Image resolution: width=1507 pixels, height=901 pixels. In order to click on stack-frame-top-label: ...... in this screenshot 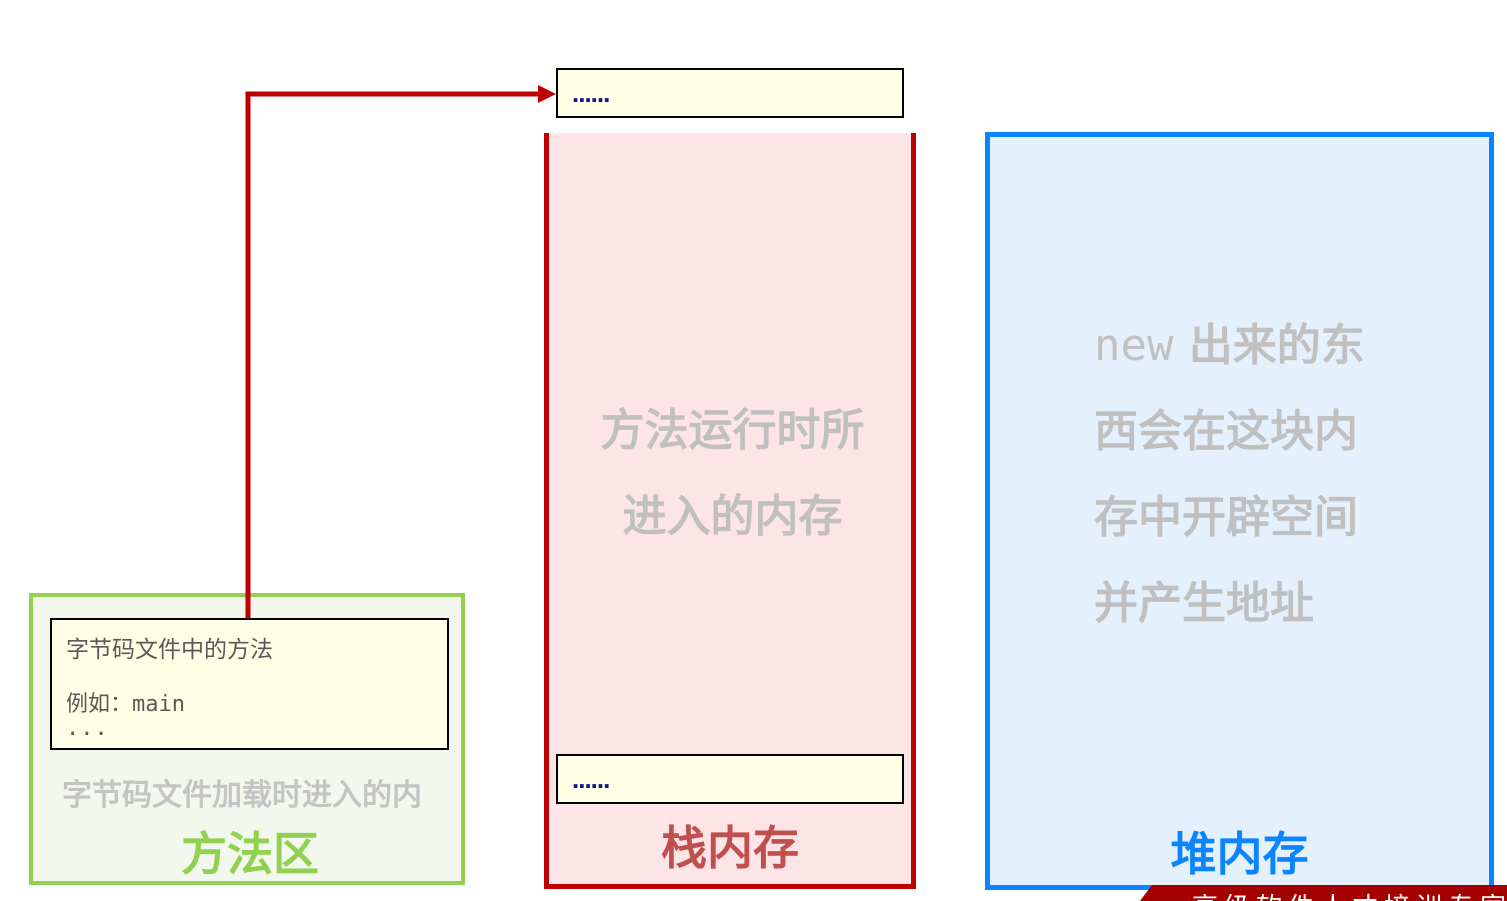, I will do `click(591, 93)`.